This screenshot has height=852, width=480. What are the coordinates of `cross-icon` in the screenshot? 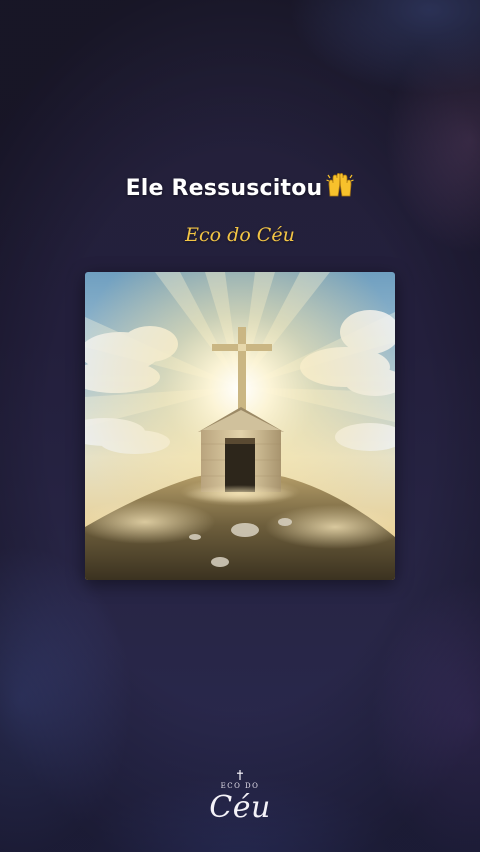 It's located at (240, 775).